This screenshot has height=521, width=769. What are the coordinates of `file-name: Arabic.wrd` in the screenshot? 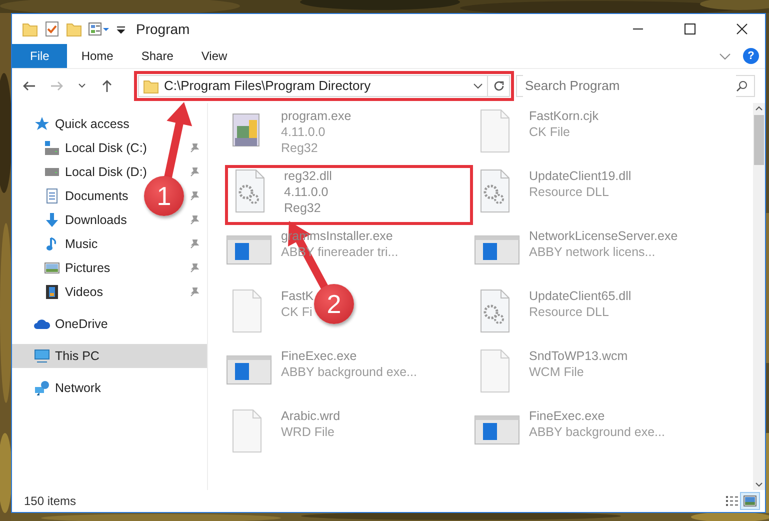 It's located at (310, 416).